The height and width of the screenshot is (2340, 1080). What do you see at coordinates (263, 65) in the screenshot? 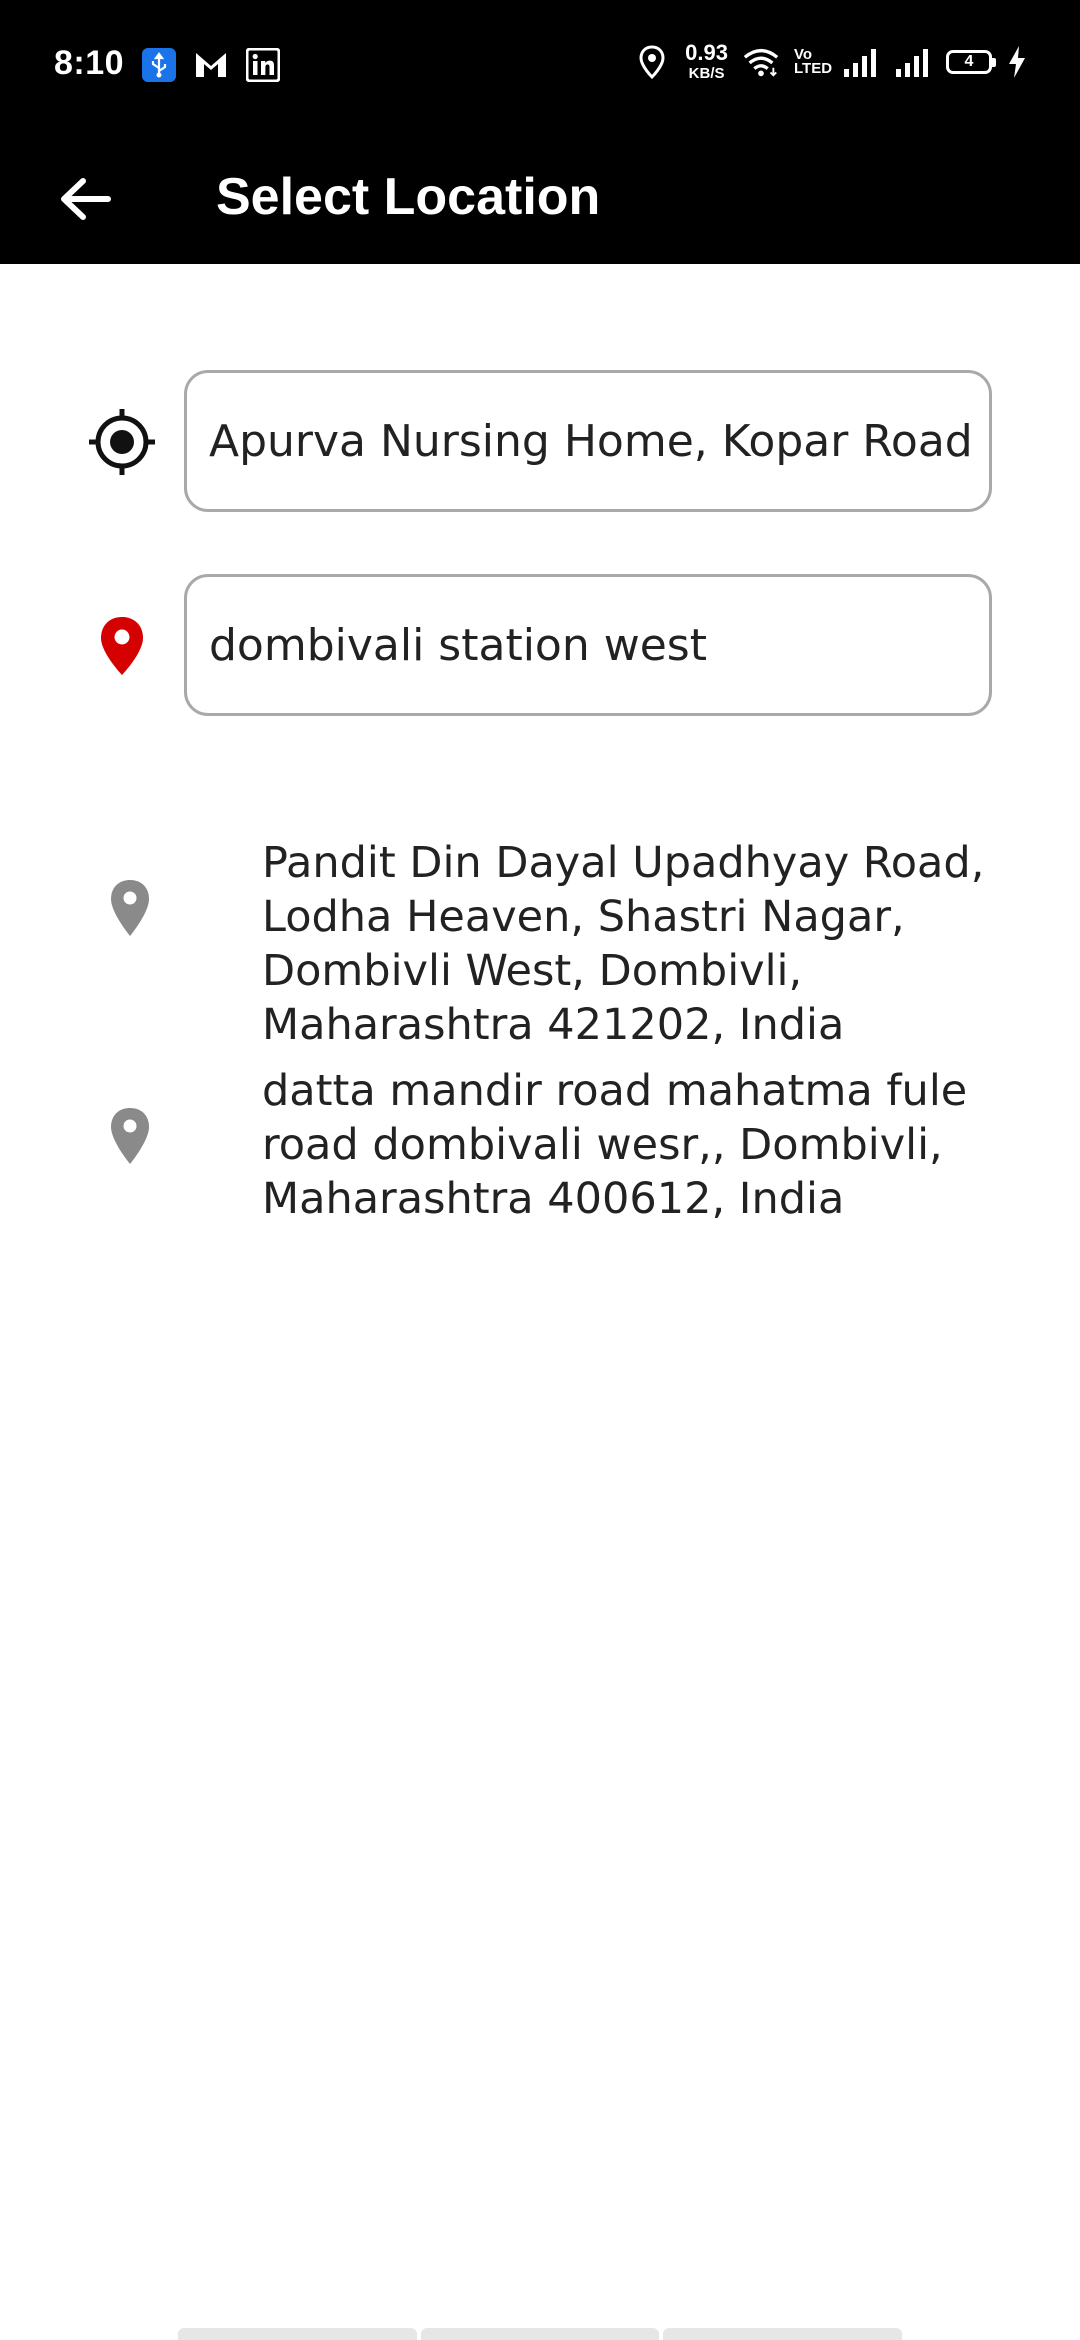
I see `linkedin-icon` at bounding box center [263, 65].